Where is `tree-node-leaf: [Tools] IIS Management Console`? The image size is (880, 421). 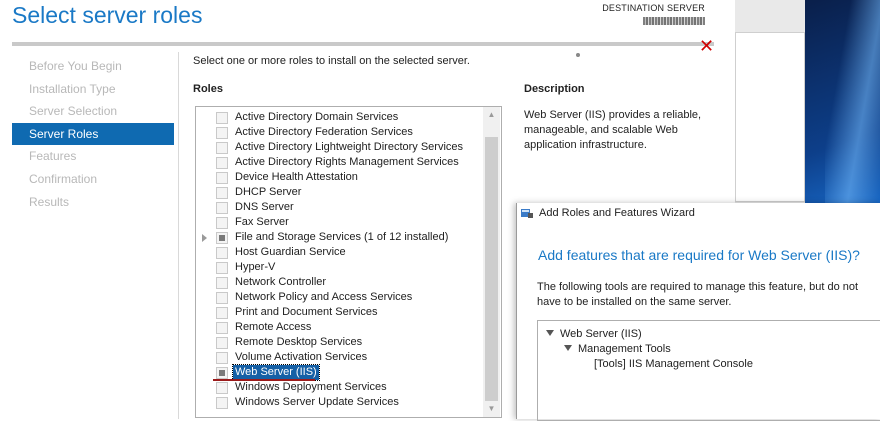 tree-node-leaf: [Tools] IIS Management Console is located at coordinates (673, 364).